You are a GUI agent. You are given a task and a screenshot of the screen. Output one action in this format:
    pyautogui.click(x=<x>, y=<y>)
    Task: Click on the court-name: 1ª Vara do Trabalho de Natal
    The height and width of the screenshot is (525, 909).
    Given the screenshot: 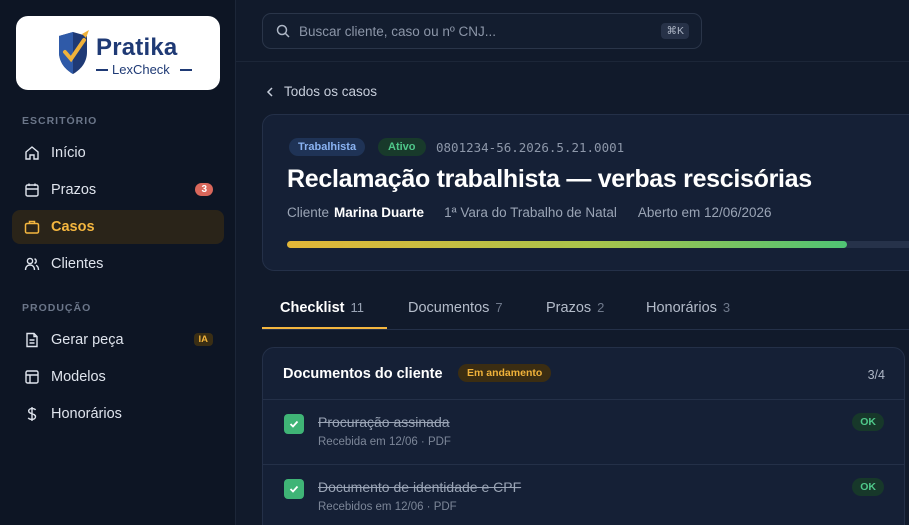 What is the action you would take?
    pyautogui.click(x=530, y=212)
    